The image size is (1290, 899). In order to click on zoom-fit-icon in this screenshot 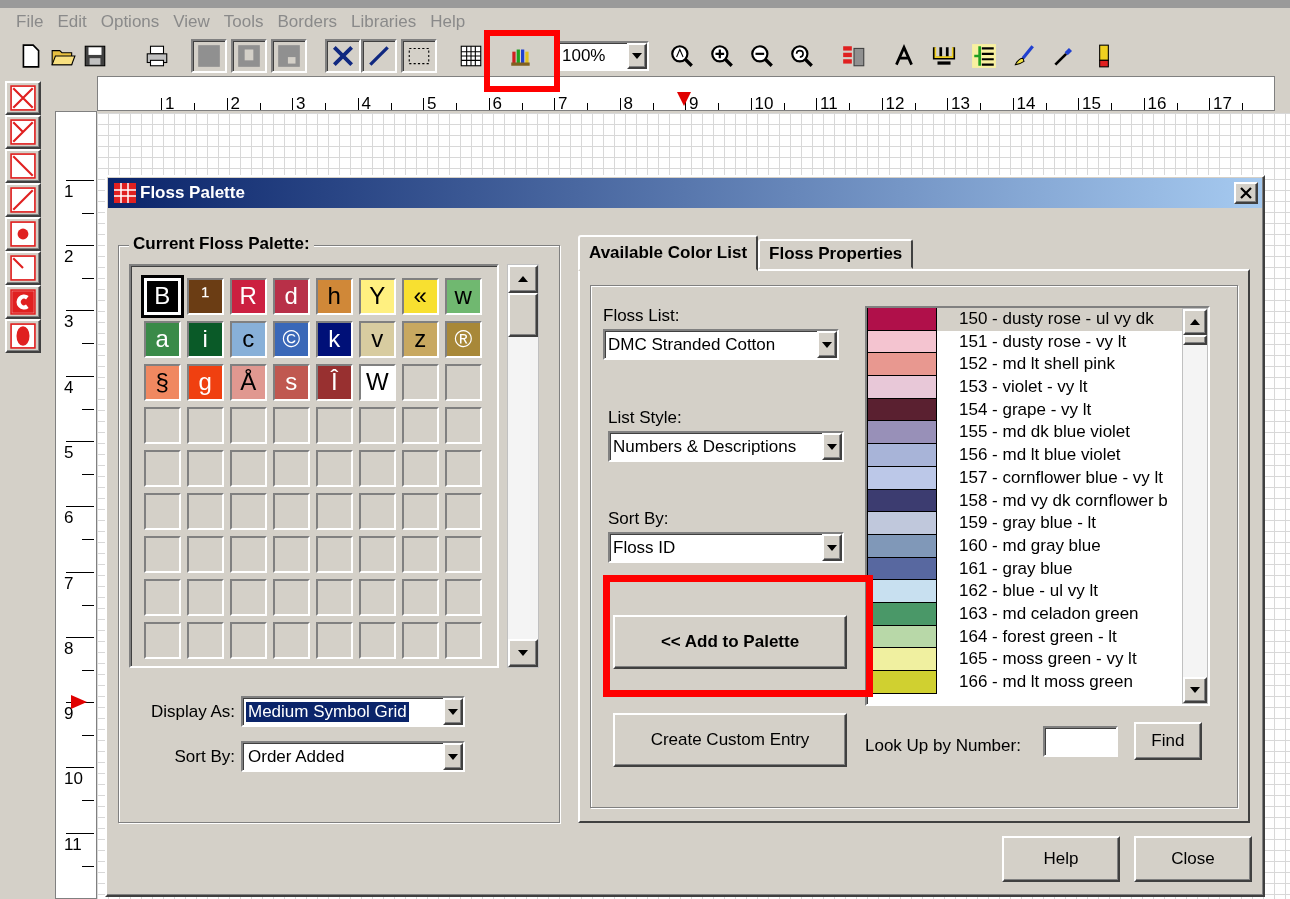, I will do `click(802, 55)`.